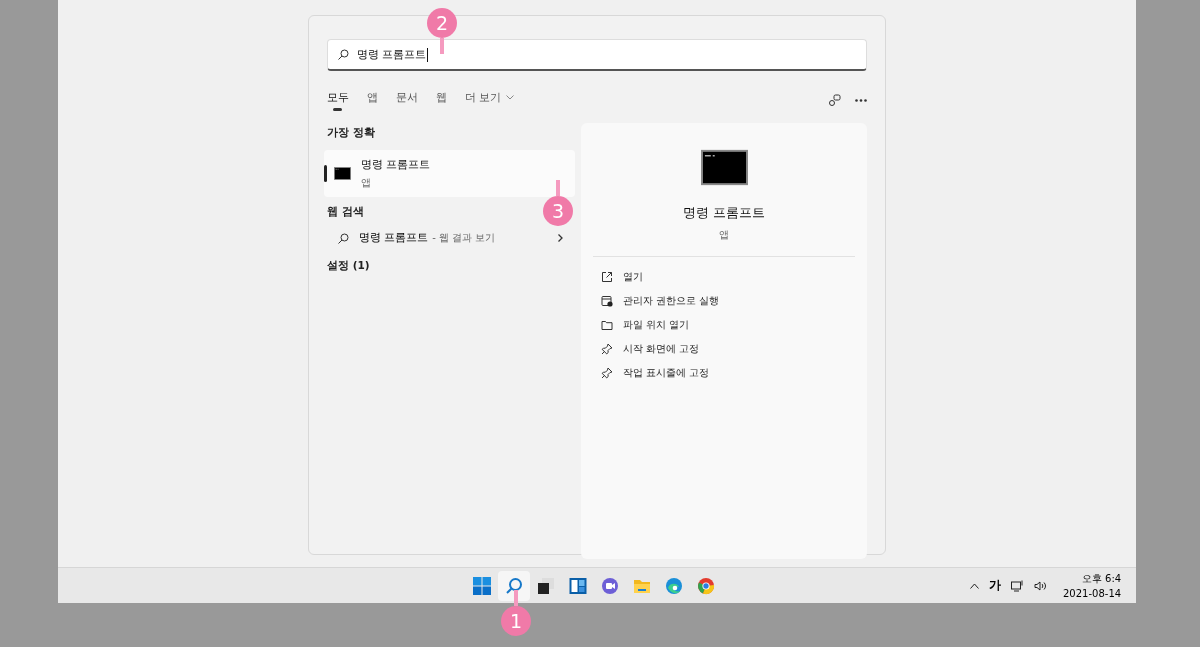  Describe the element at coordinates (560, 238) in the screenshot. I see `chevron-right-icon` at that location.